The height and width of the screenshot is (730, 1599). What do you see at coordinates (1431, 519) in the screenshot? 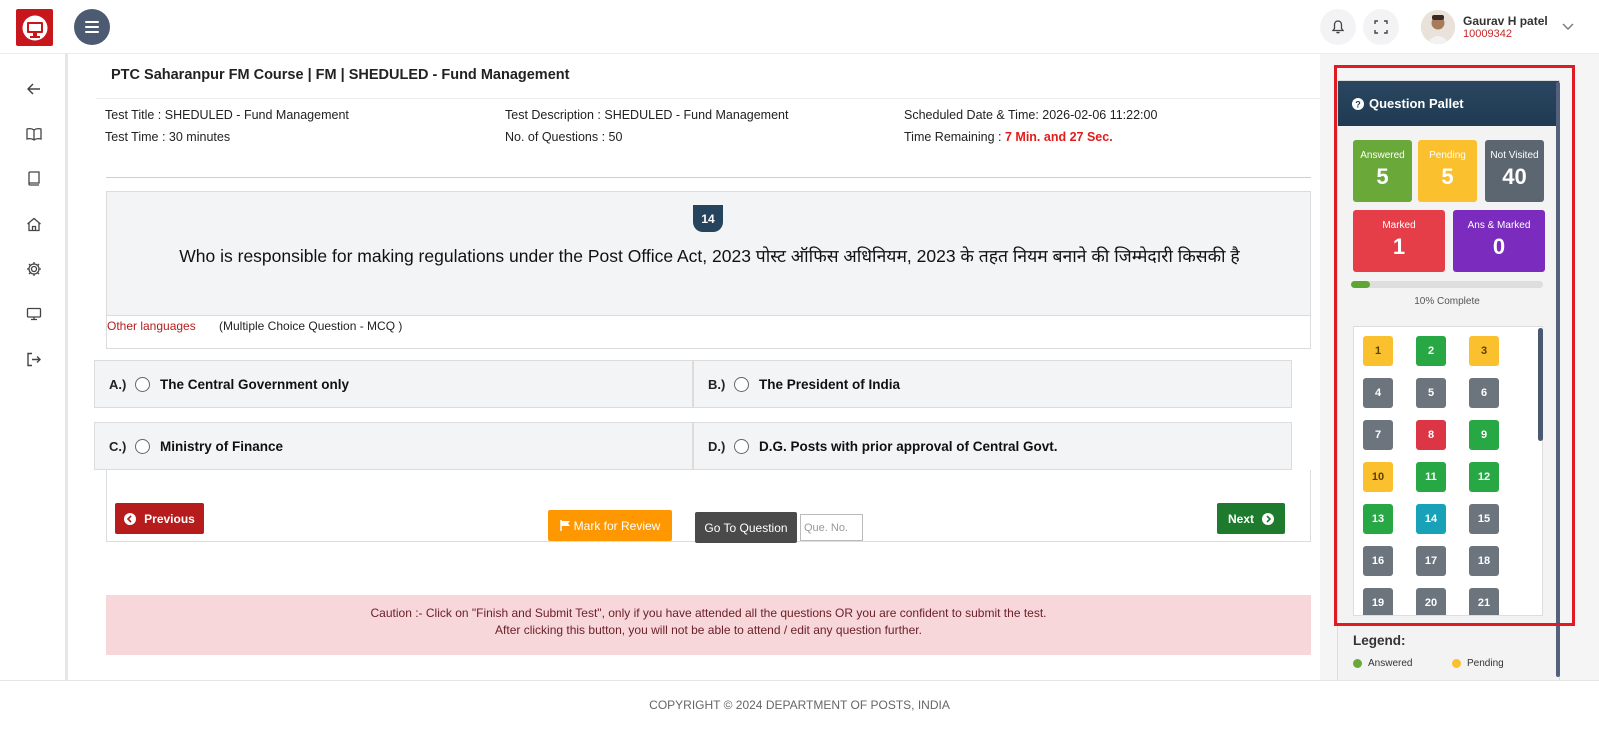
I see `question-button-14: 14` at bounding box center [1431, 519].